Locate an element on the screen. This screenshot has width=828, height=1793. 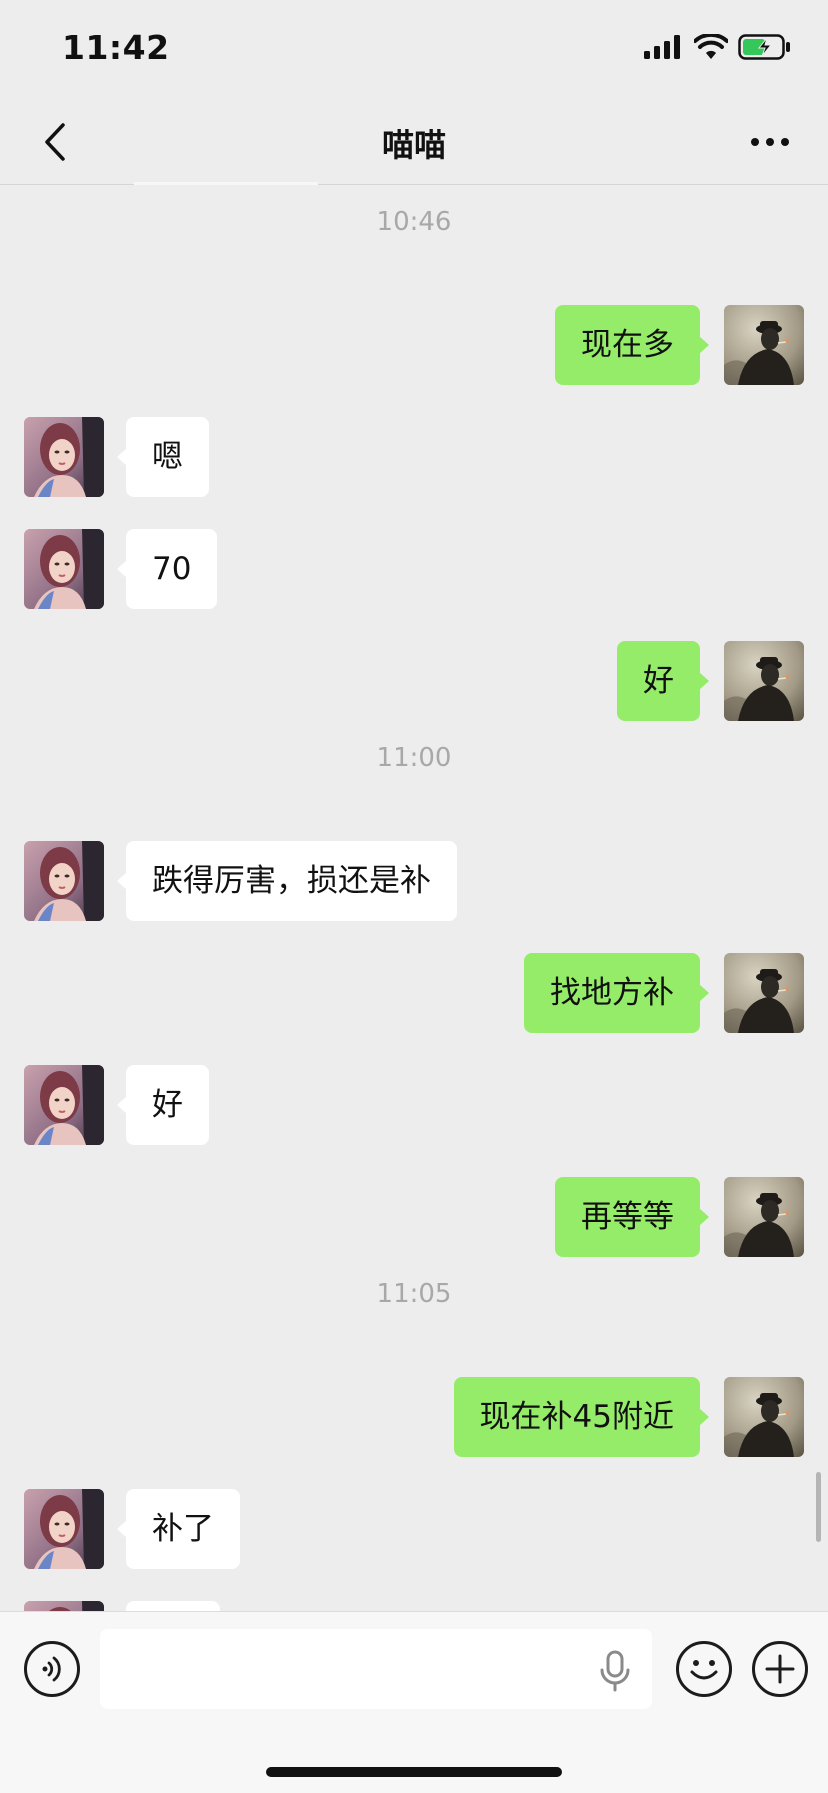
emoji-button is located at coordinates (704, 1669).